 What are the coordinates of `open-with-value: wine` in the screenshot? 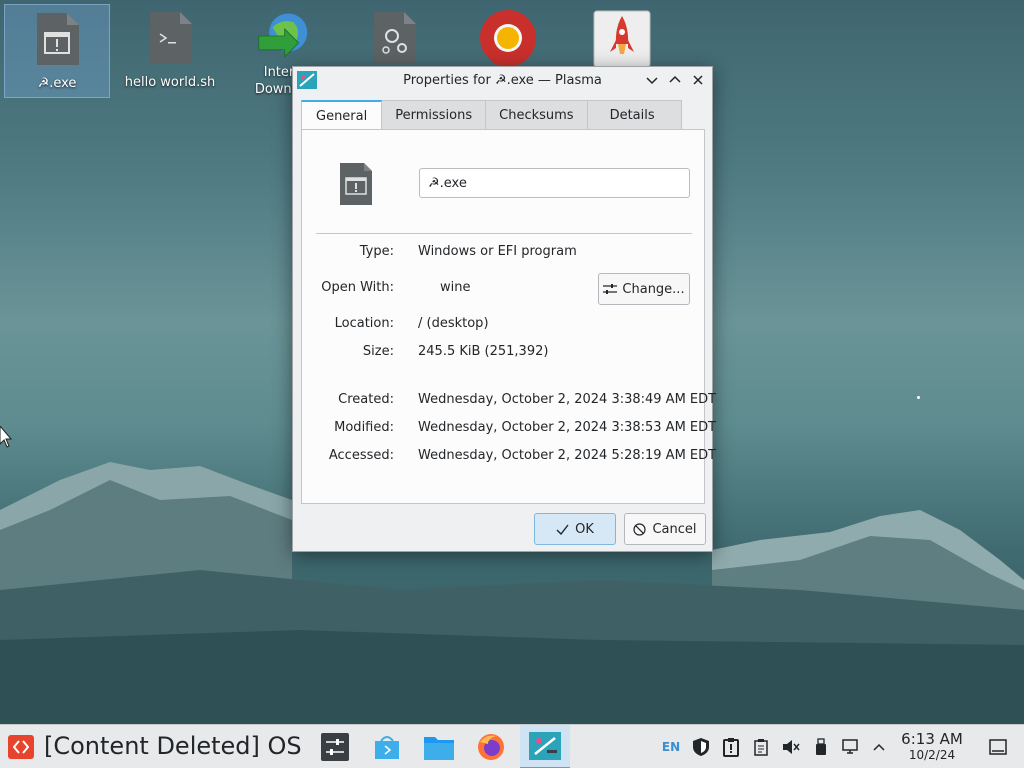 It's located at (455, 287).